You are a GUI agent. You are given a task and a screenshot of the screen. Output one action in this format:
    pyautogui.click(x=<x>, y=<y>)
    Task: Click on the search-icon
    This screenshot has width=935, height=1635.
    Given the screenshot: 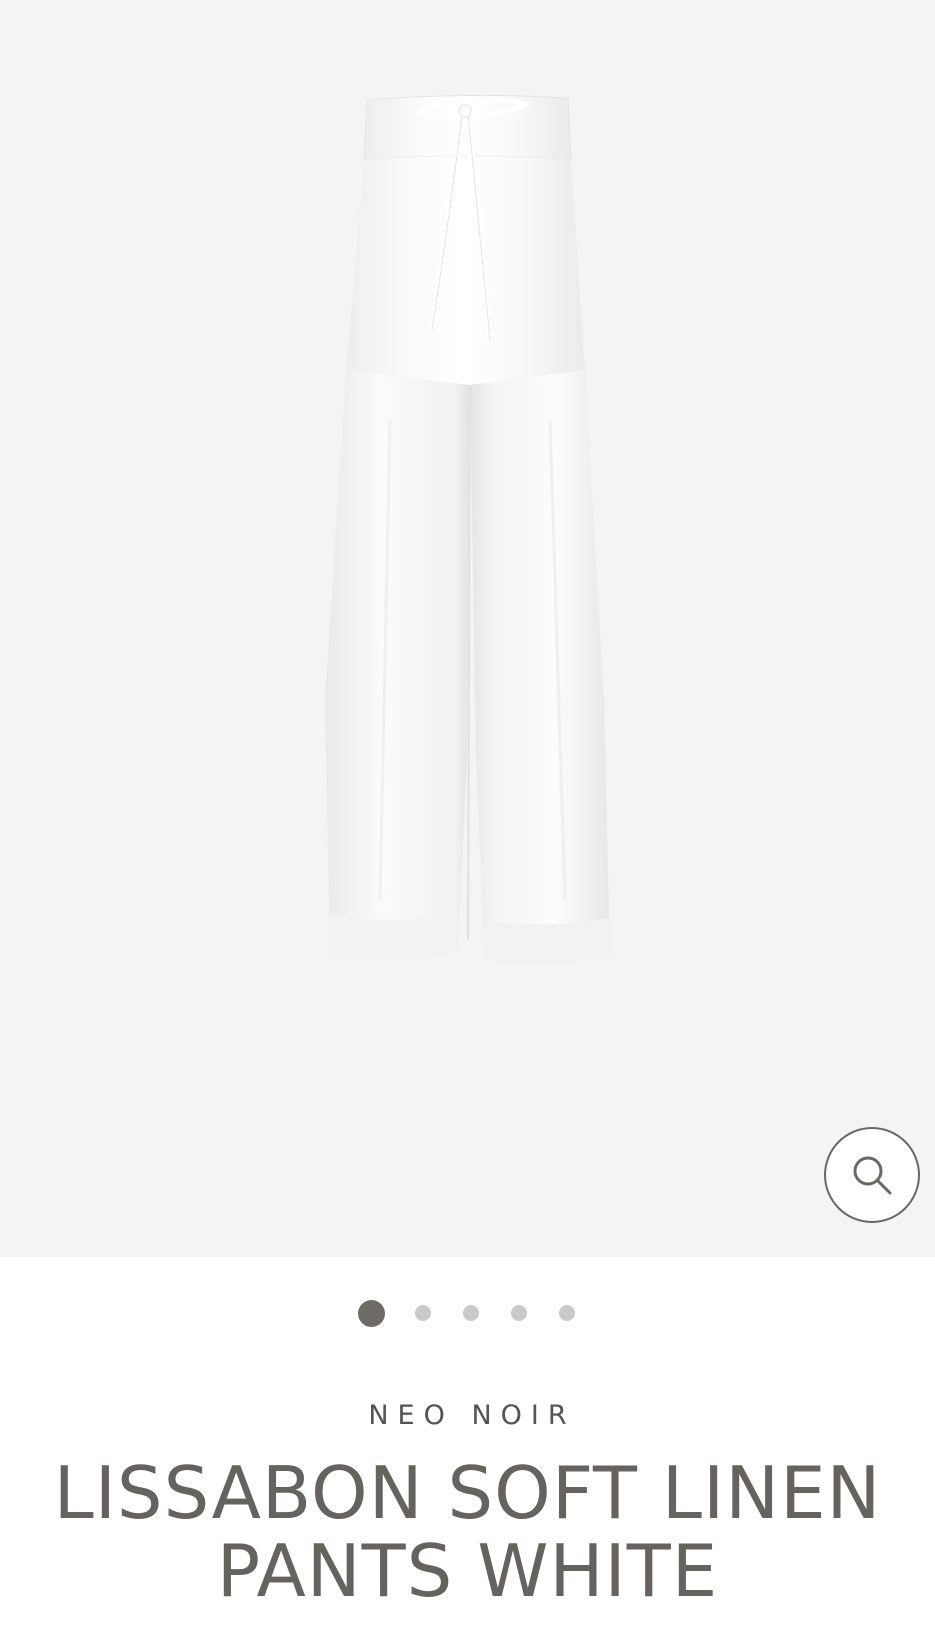 What is the action you would take?
    pyautogui.click(x=872, y=1175)
    